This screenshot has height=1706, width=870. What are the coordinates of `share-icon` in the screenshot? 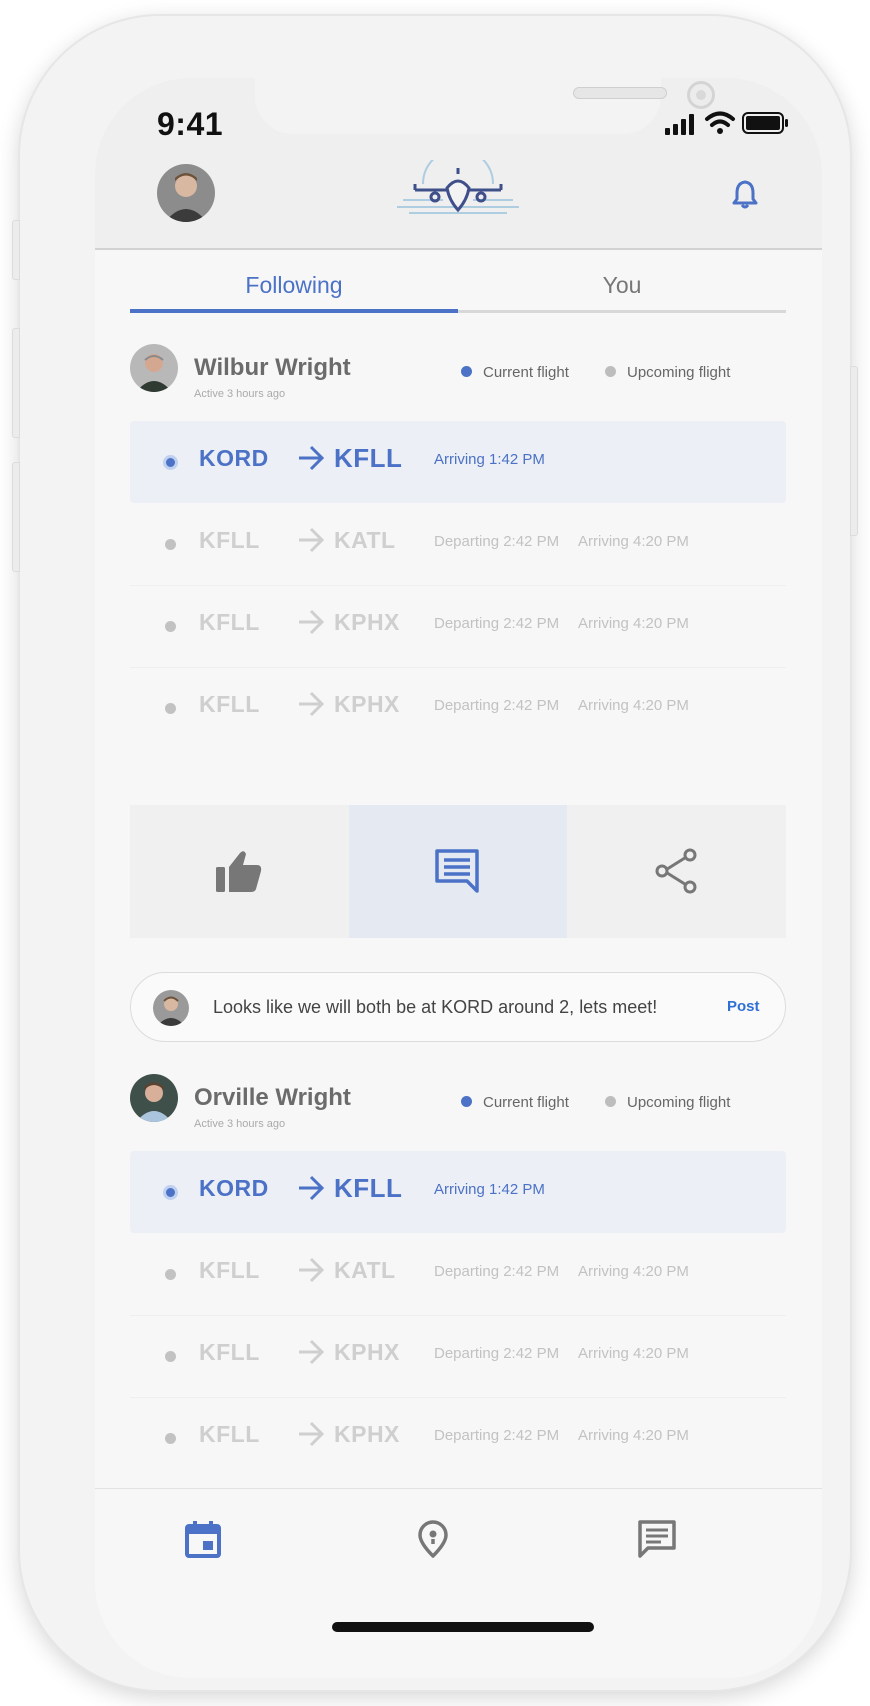 It's located at (676, 871).